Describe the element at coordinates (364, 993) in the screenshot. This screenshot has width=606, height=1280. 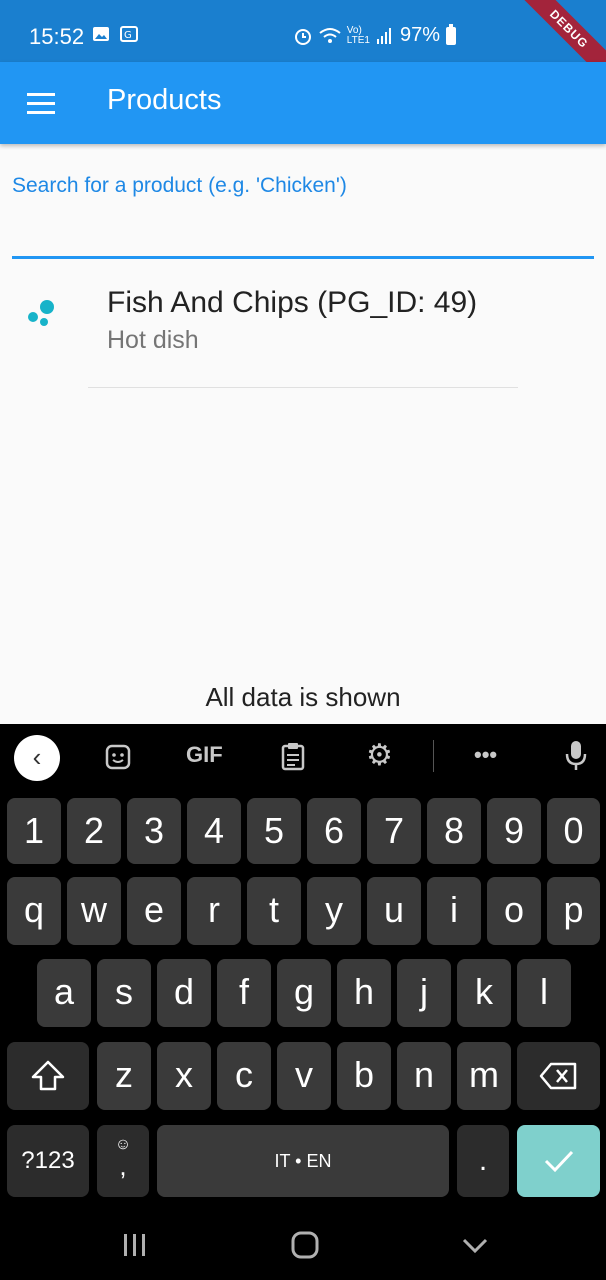
I see `key-h: h` at that location.